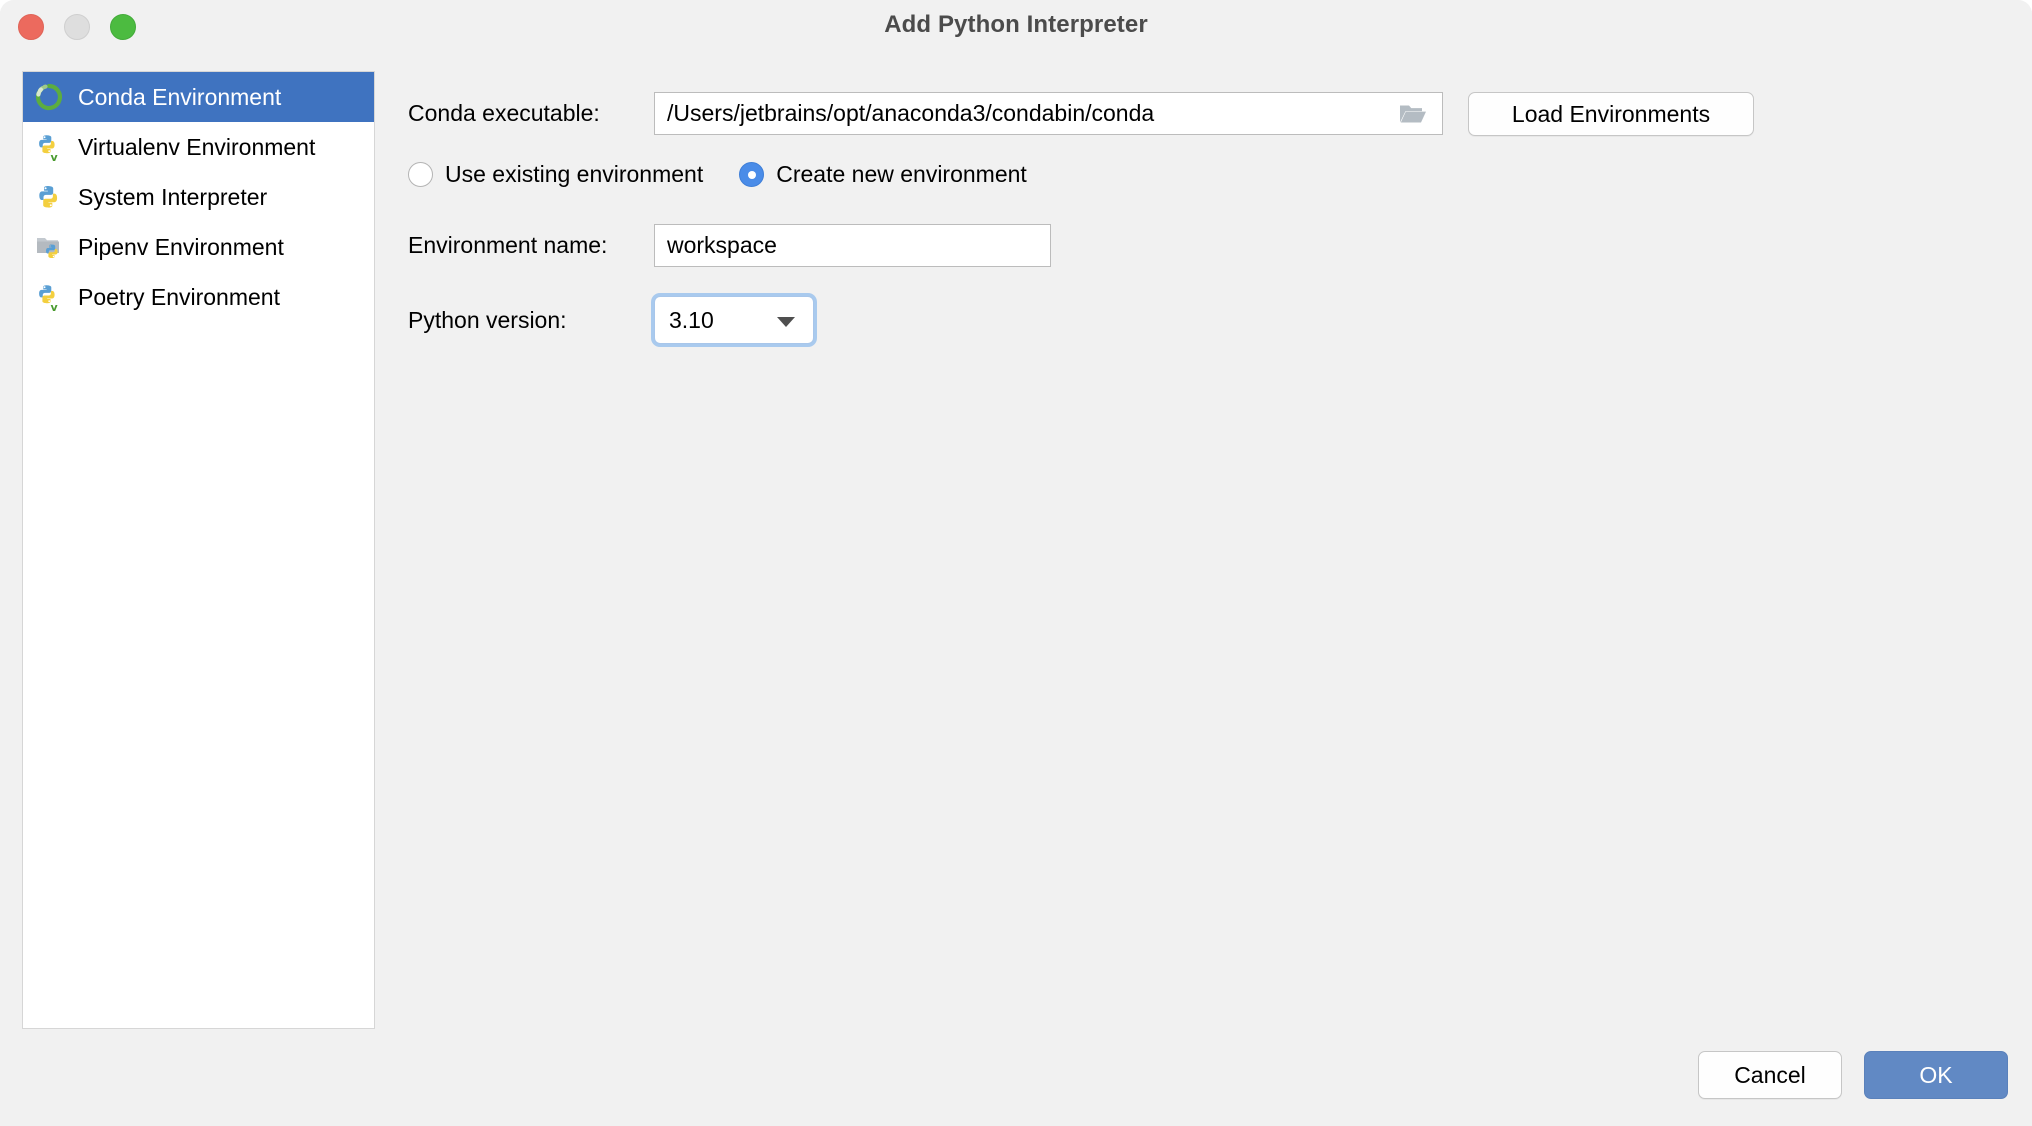 This screenshot has height=1126, width=2032. What do you see at coordinates (49, 197) in the screenshot?
I see `python-icon` at bounding box center [49, 197].